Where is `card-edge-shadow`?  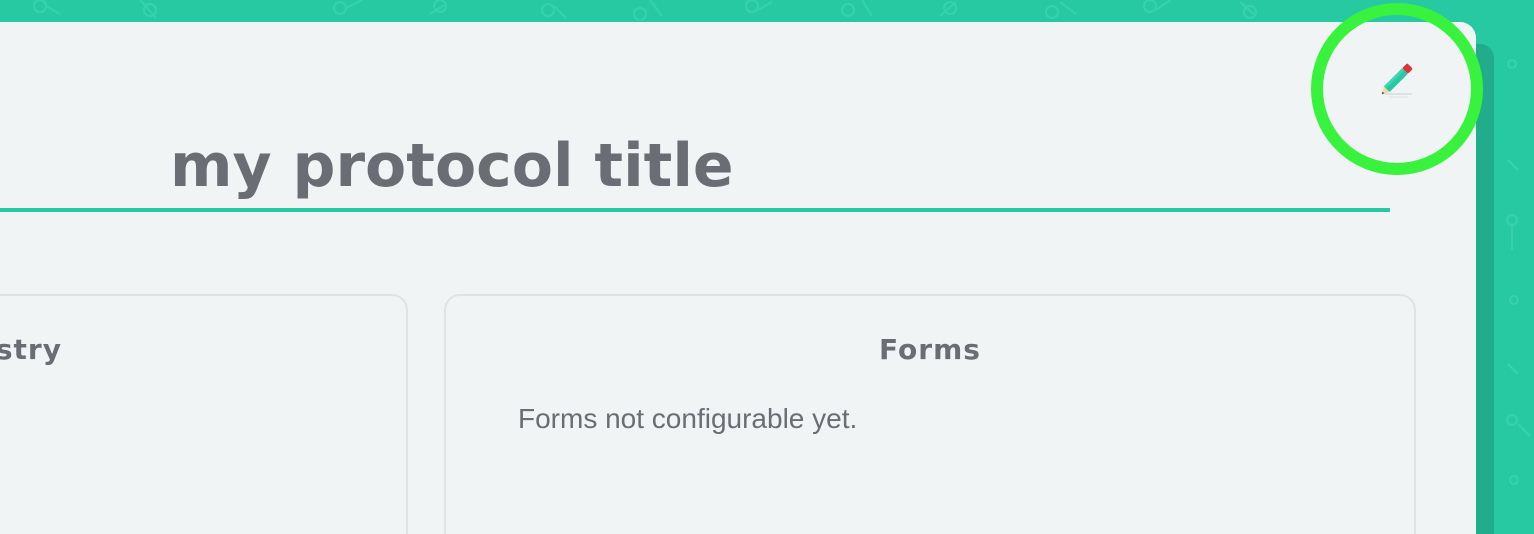
card-edge-shadow is located at coordinates (1485, 289).